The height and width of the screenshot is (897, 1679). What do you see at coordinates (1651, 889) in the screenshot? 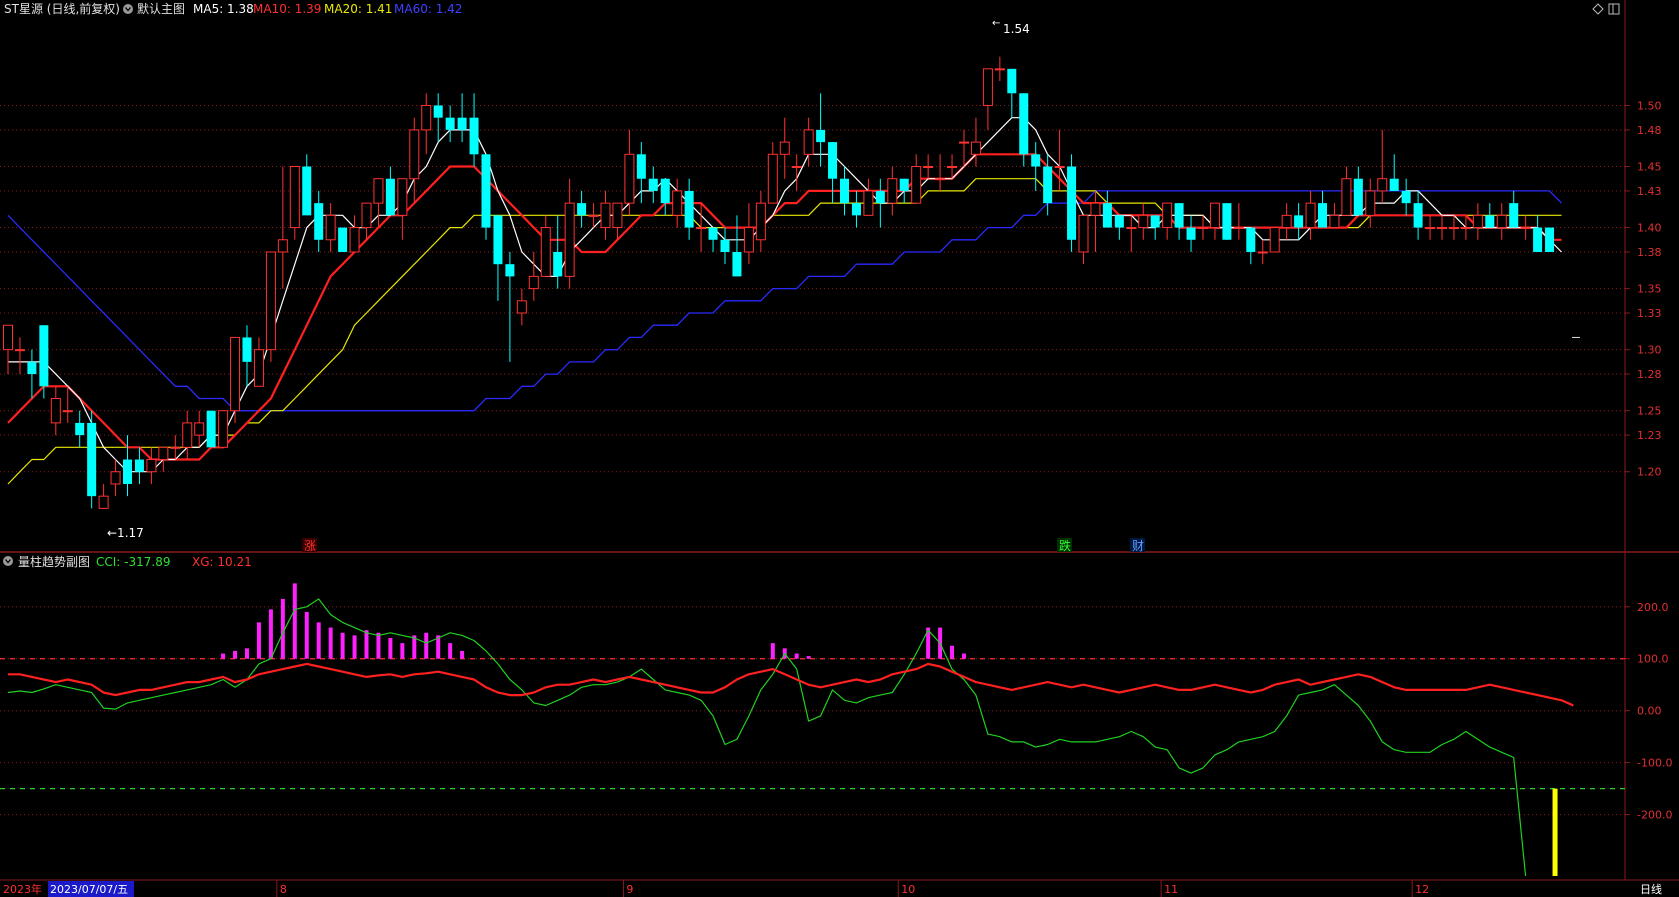
I see `period-label: 日线` at bounding box center [1651, 889].